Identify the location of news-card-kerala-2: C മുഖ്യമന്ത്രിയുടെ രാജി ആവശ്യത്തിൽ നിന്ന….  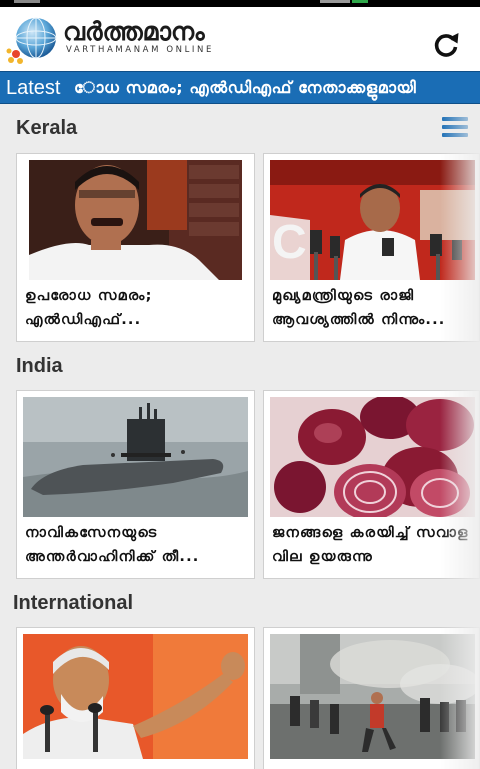
(371, 247).